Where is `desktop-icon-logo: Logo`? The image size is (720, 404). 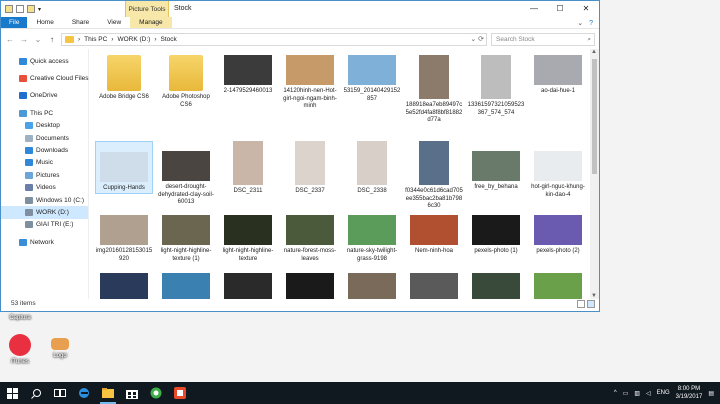
desktop-icon-logo: Logo is located at coordinates (60, 348).